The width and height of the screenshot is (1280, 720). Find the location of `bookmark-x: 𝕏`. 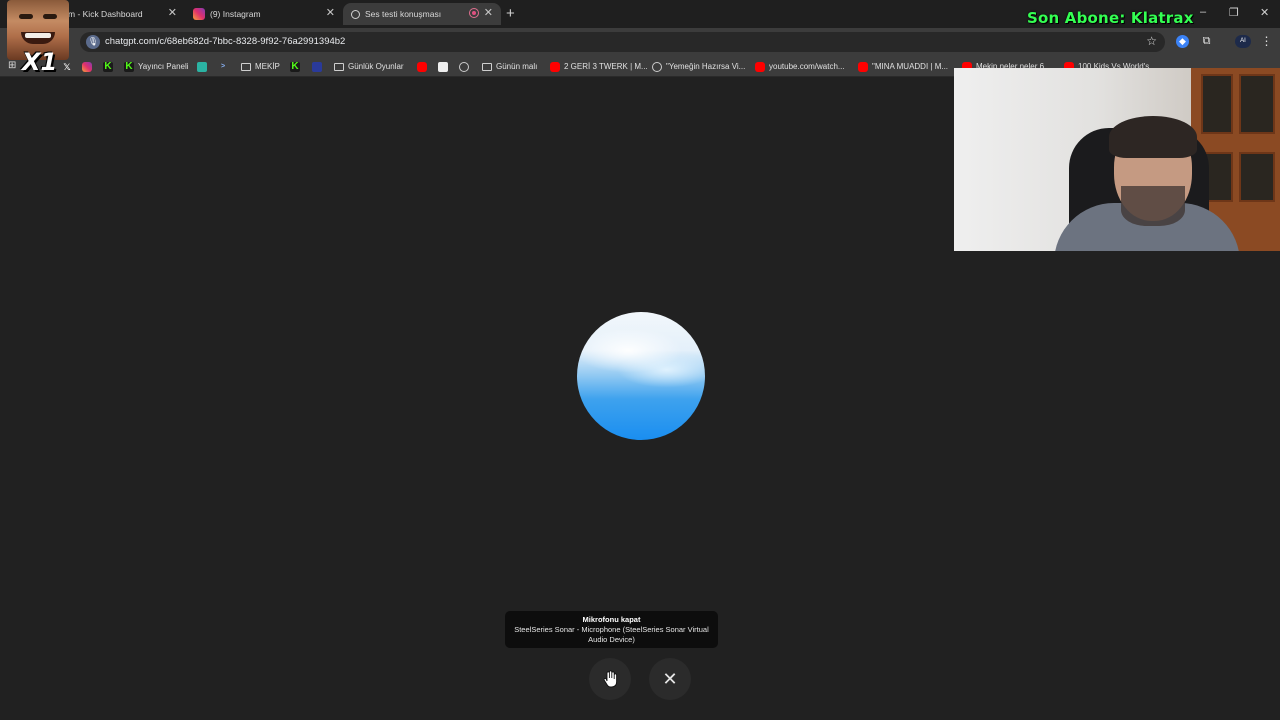

bookmark-x: 𝕏 is located at coordinates (69, 66).